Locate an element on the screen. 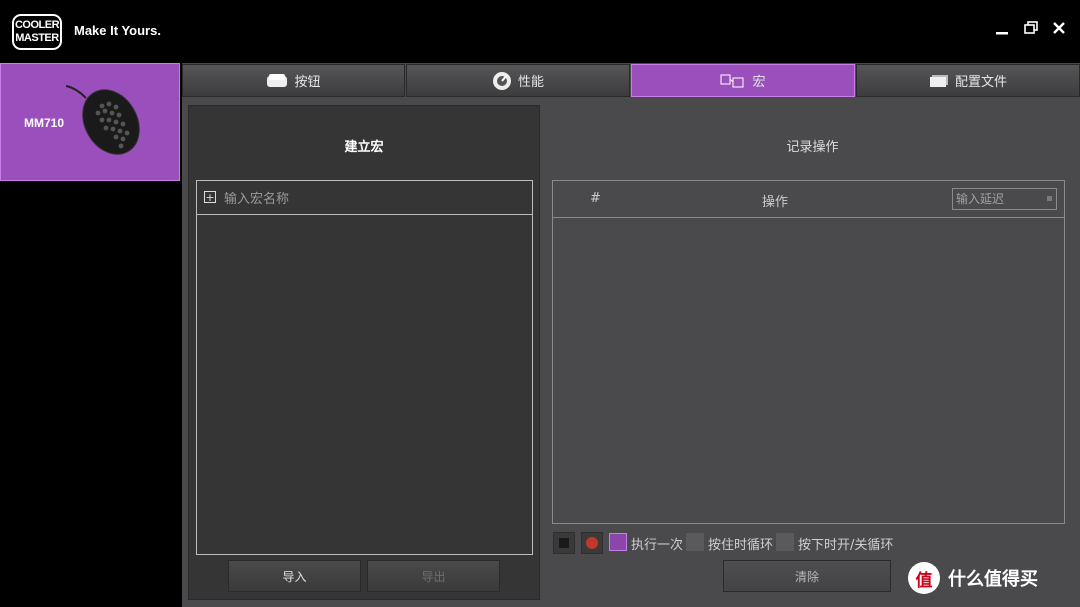 This screenshot has height=607, width=1080. macro-name-input is located at coordinates (374, 199).